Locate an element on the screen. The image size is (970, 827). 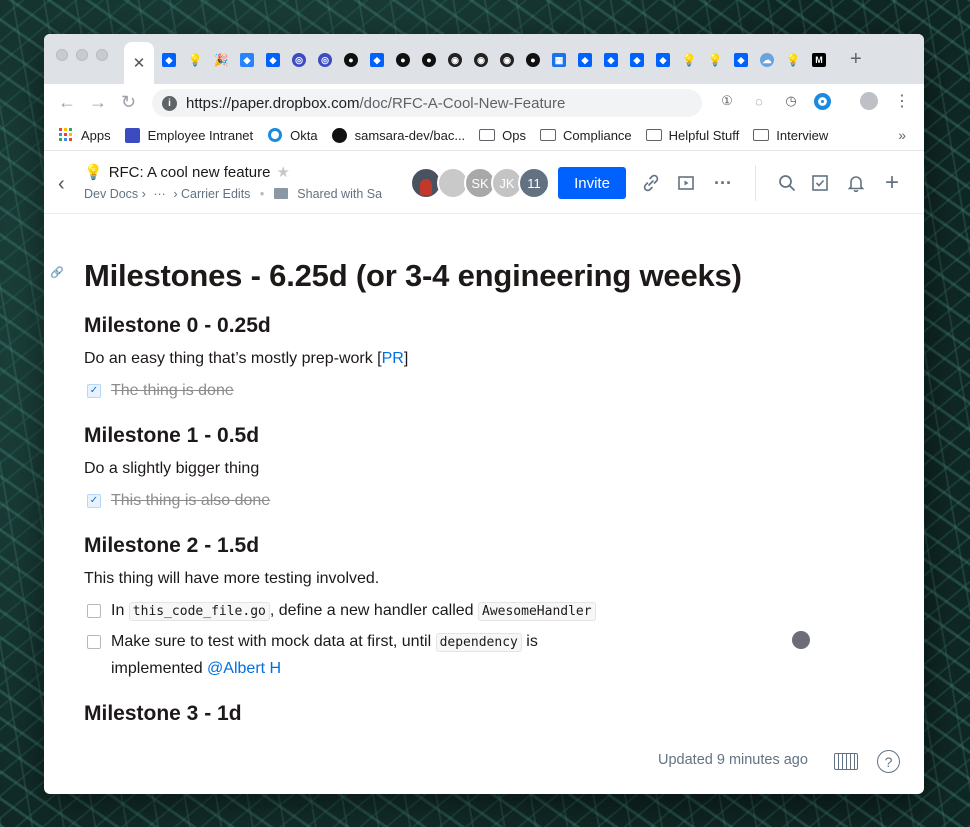
mask-icon: ◉ is located at coordinates (455, 60).